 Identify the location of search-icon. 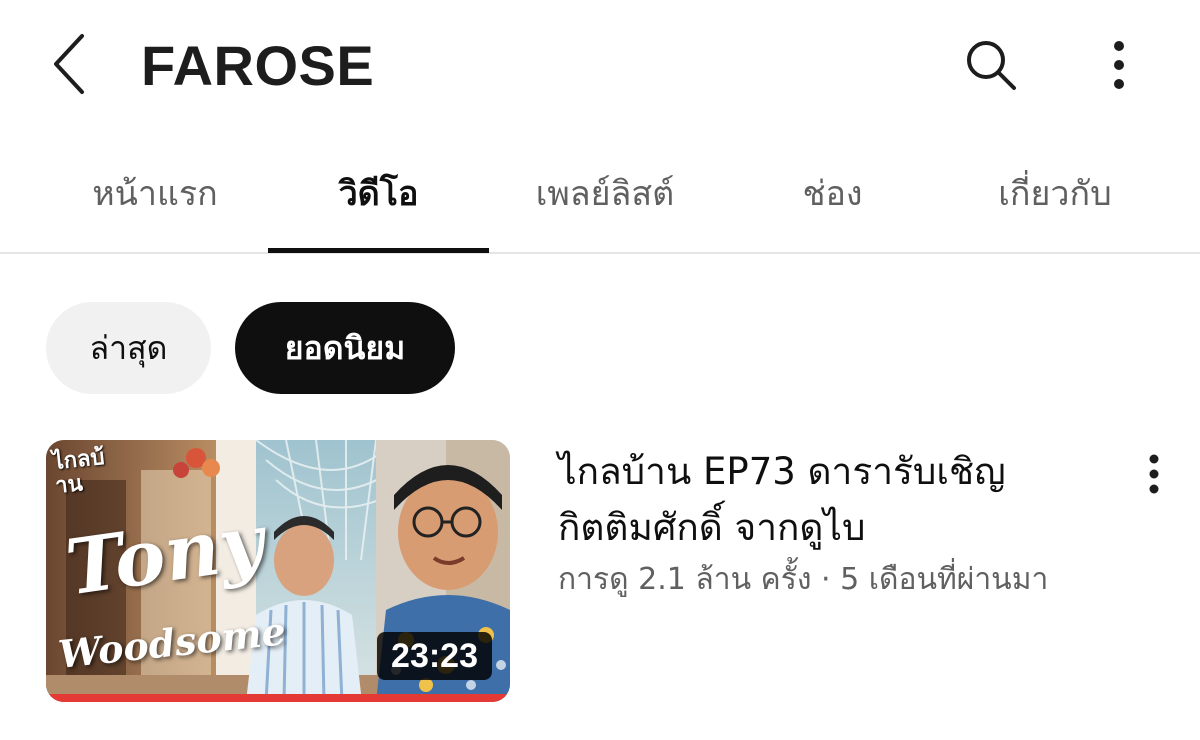
(991, 65).